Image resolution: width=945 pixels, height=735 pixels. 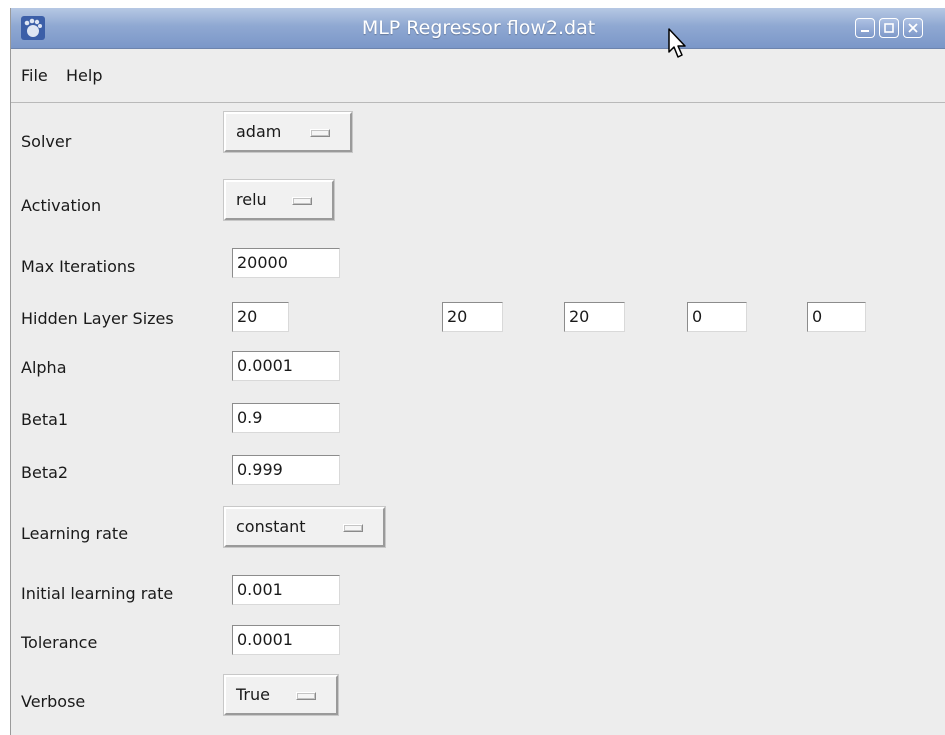 I want to click on tolerance-field: 0.0001, so click(x=286, y=640).